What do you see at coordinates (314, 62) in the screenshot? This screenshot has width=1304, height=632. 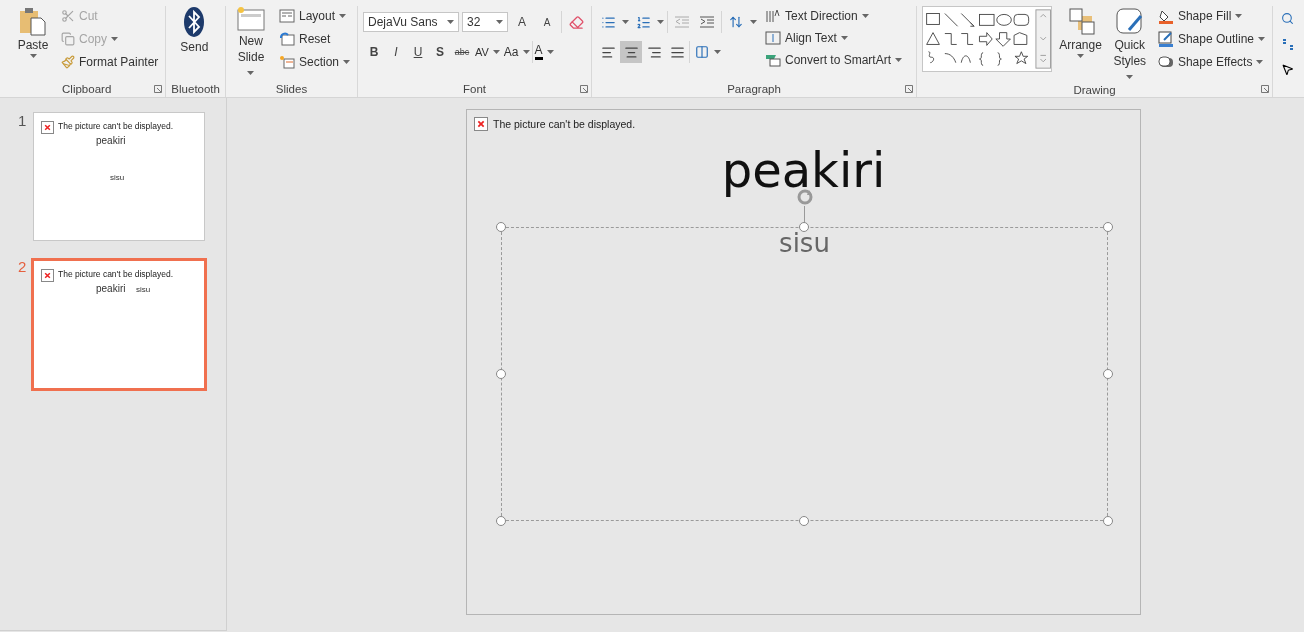 I see `section-button: Section` at bounding box center [314, 62].